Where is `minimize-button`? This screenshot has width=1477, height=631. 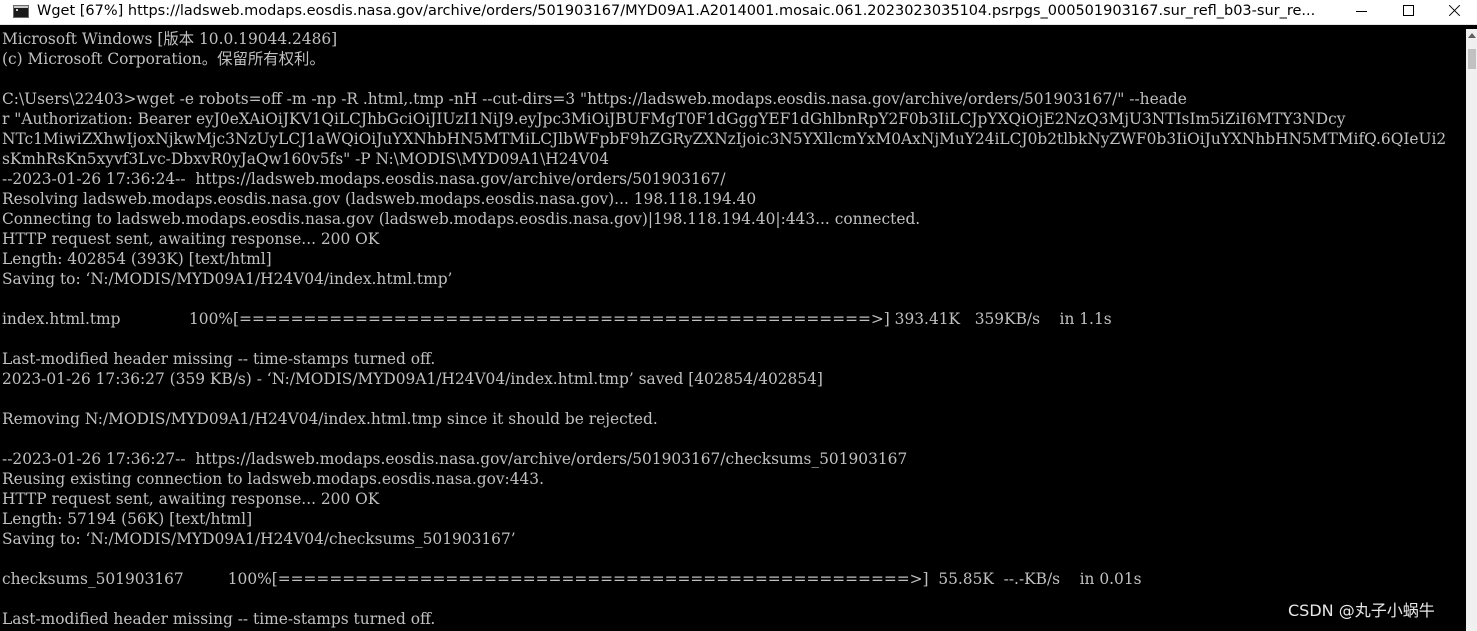 minimize-button is located at coordinates (1362, 12).